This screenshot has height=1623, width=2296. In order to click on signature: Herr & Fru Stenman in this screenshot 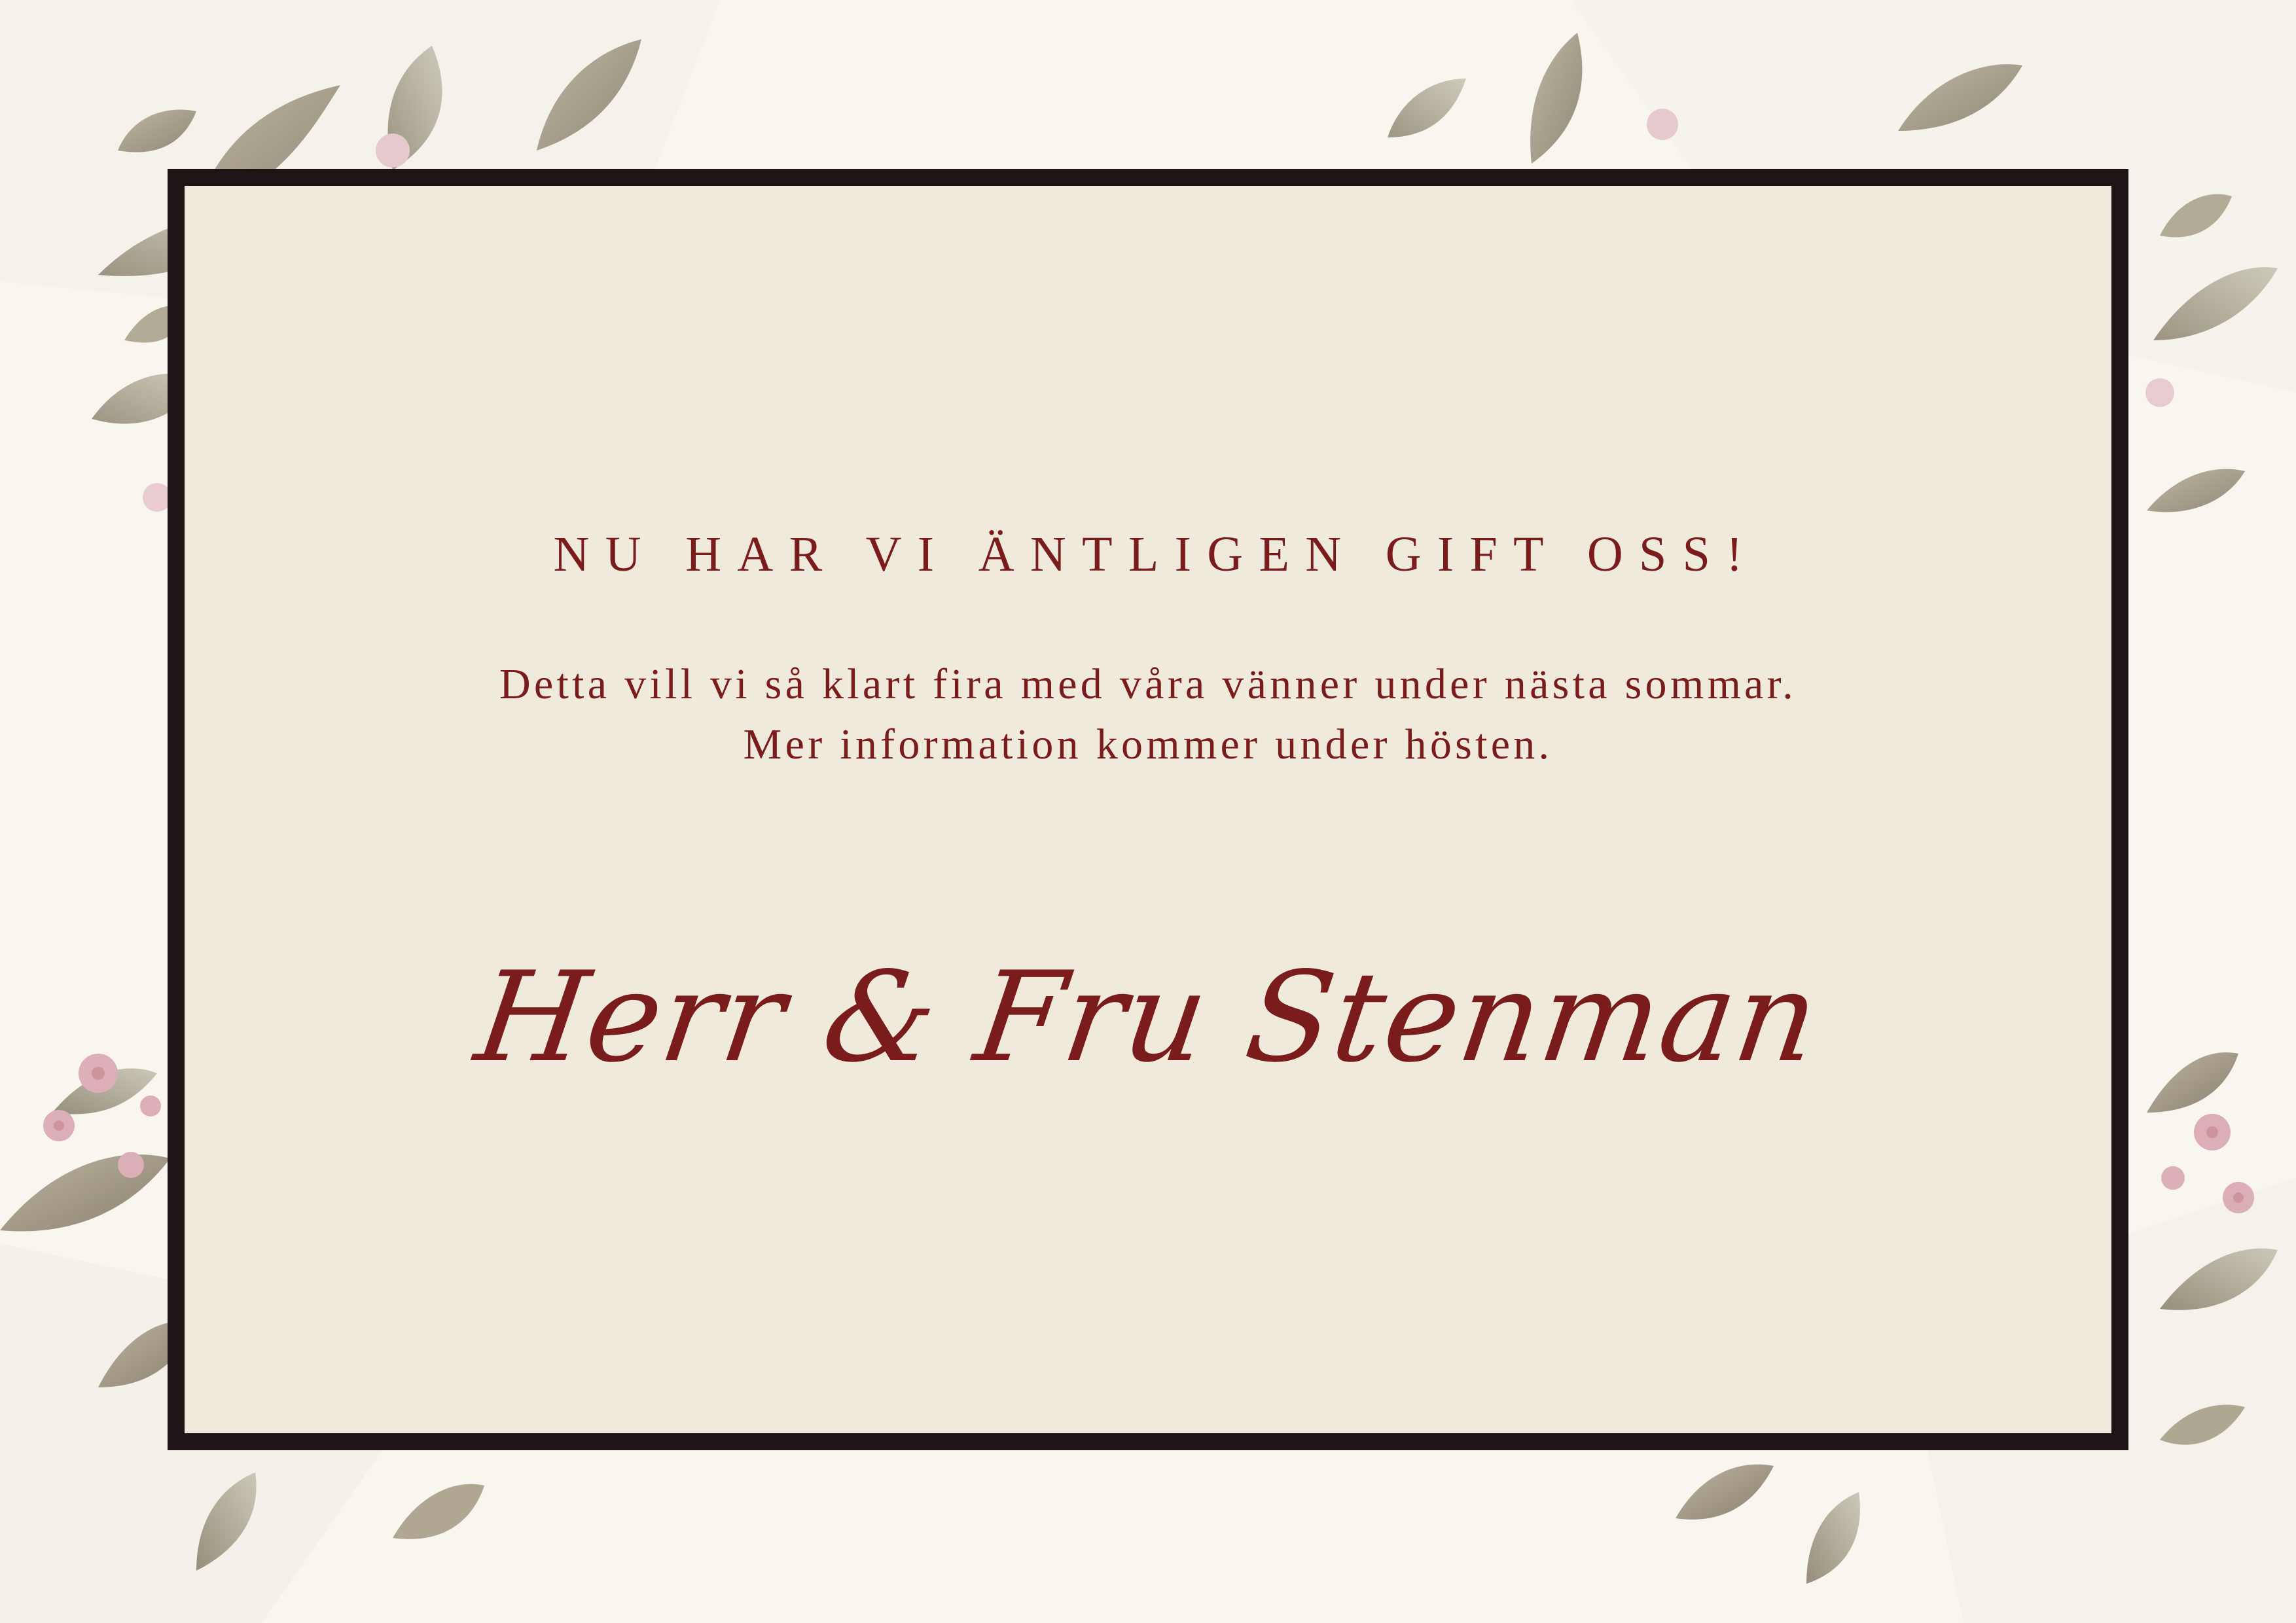, I will do `click(1148, 1018)`.